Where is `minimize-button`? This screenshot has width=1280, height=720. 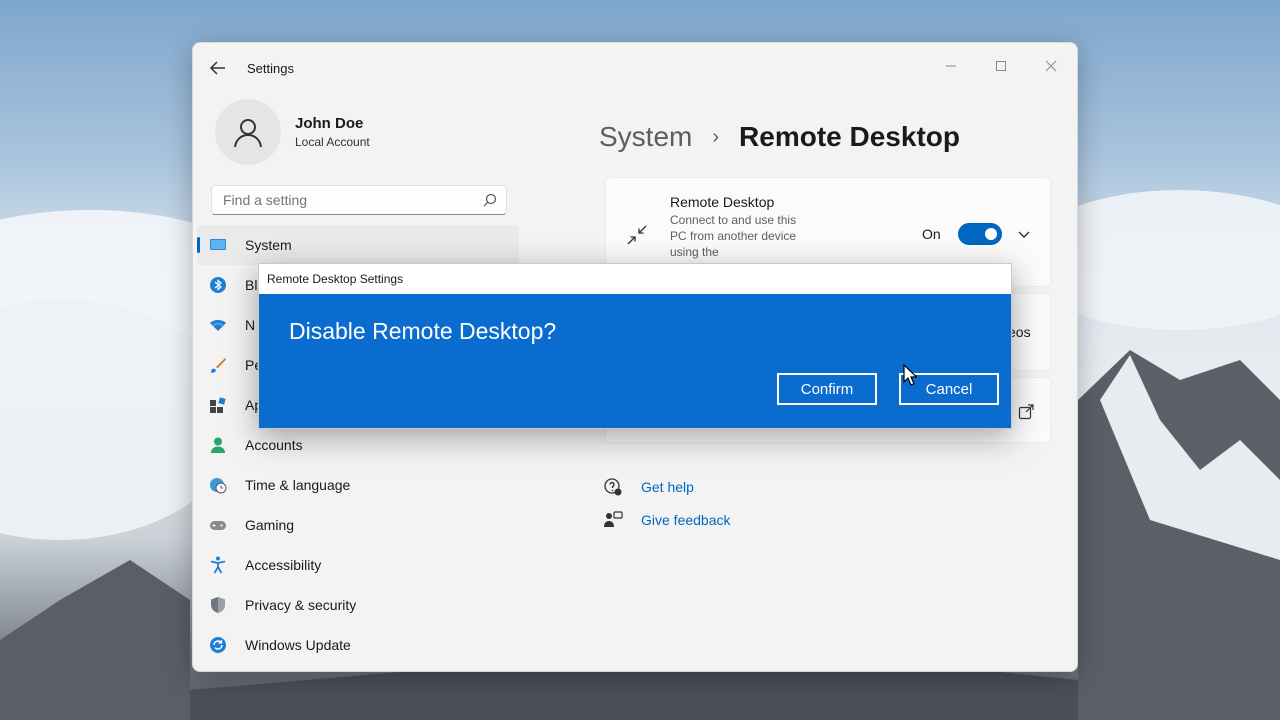 minimize-button is located at coordinates (951, 66).